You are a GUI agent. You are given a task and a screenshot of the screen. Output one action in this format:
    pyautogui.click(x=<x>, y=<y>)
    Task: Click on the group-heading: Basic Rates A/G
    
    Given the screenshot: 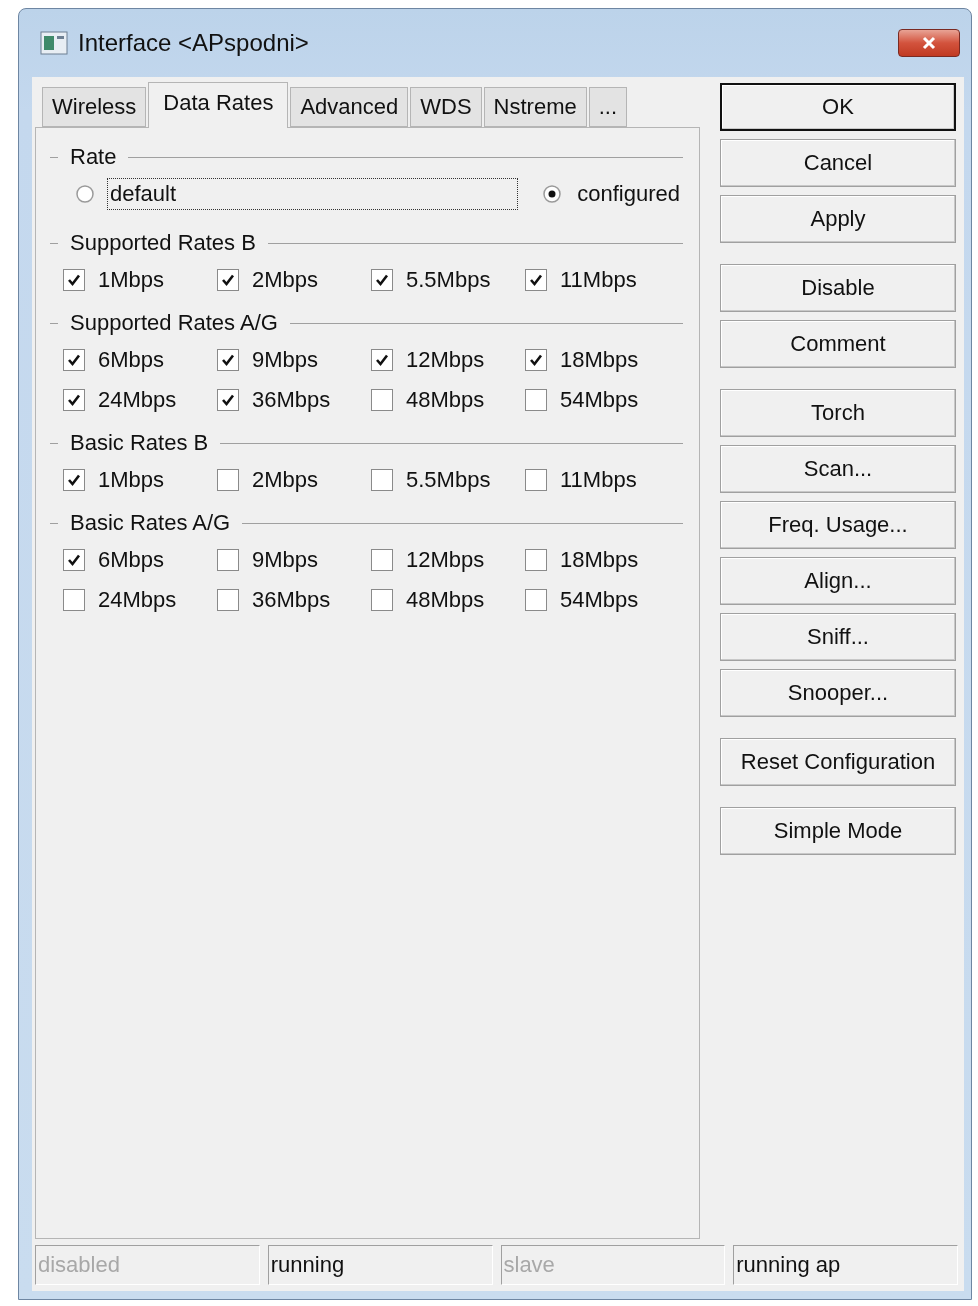 What is the action you would take?
    pyautogui.click(x=150, y=523)
    